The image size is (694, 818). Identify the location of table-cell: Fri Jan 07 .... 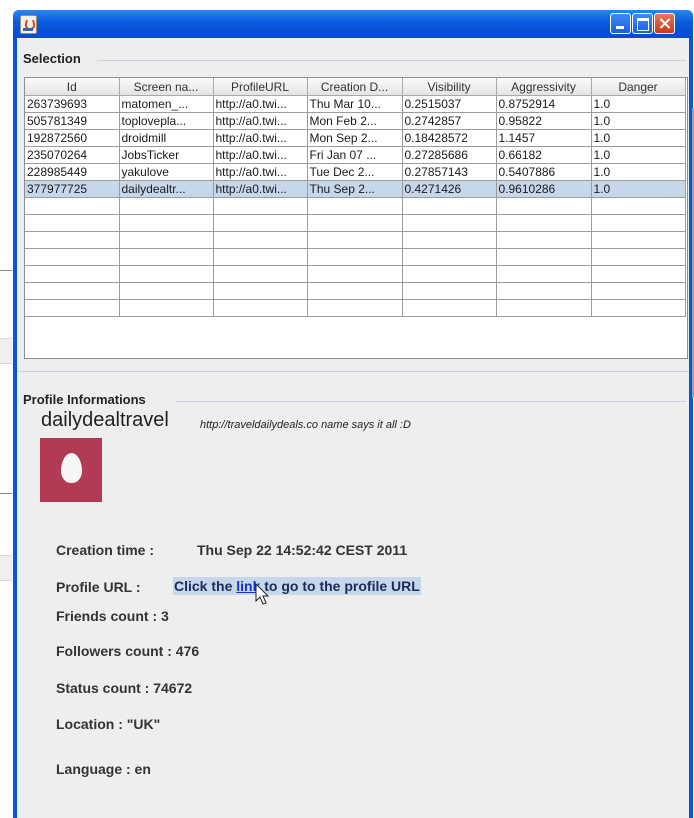
(355, 155).